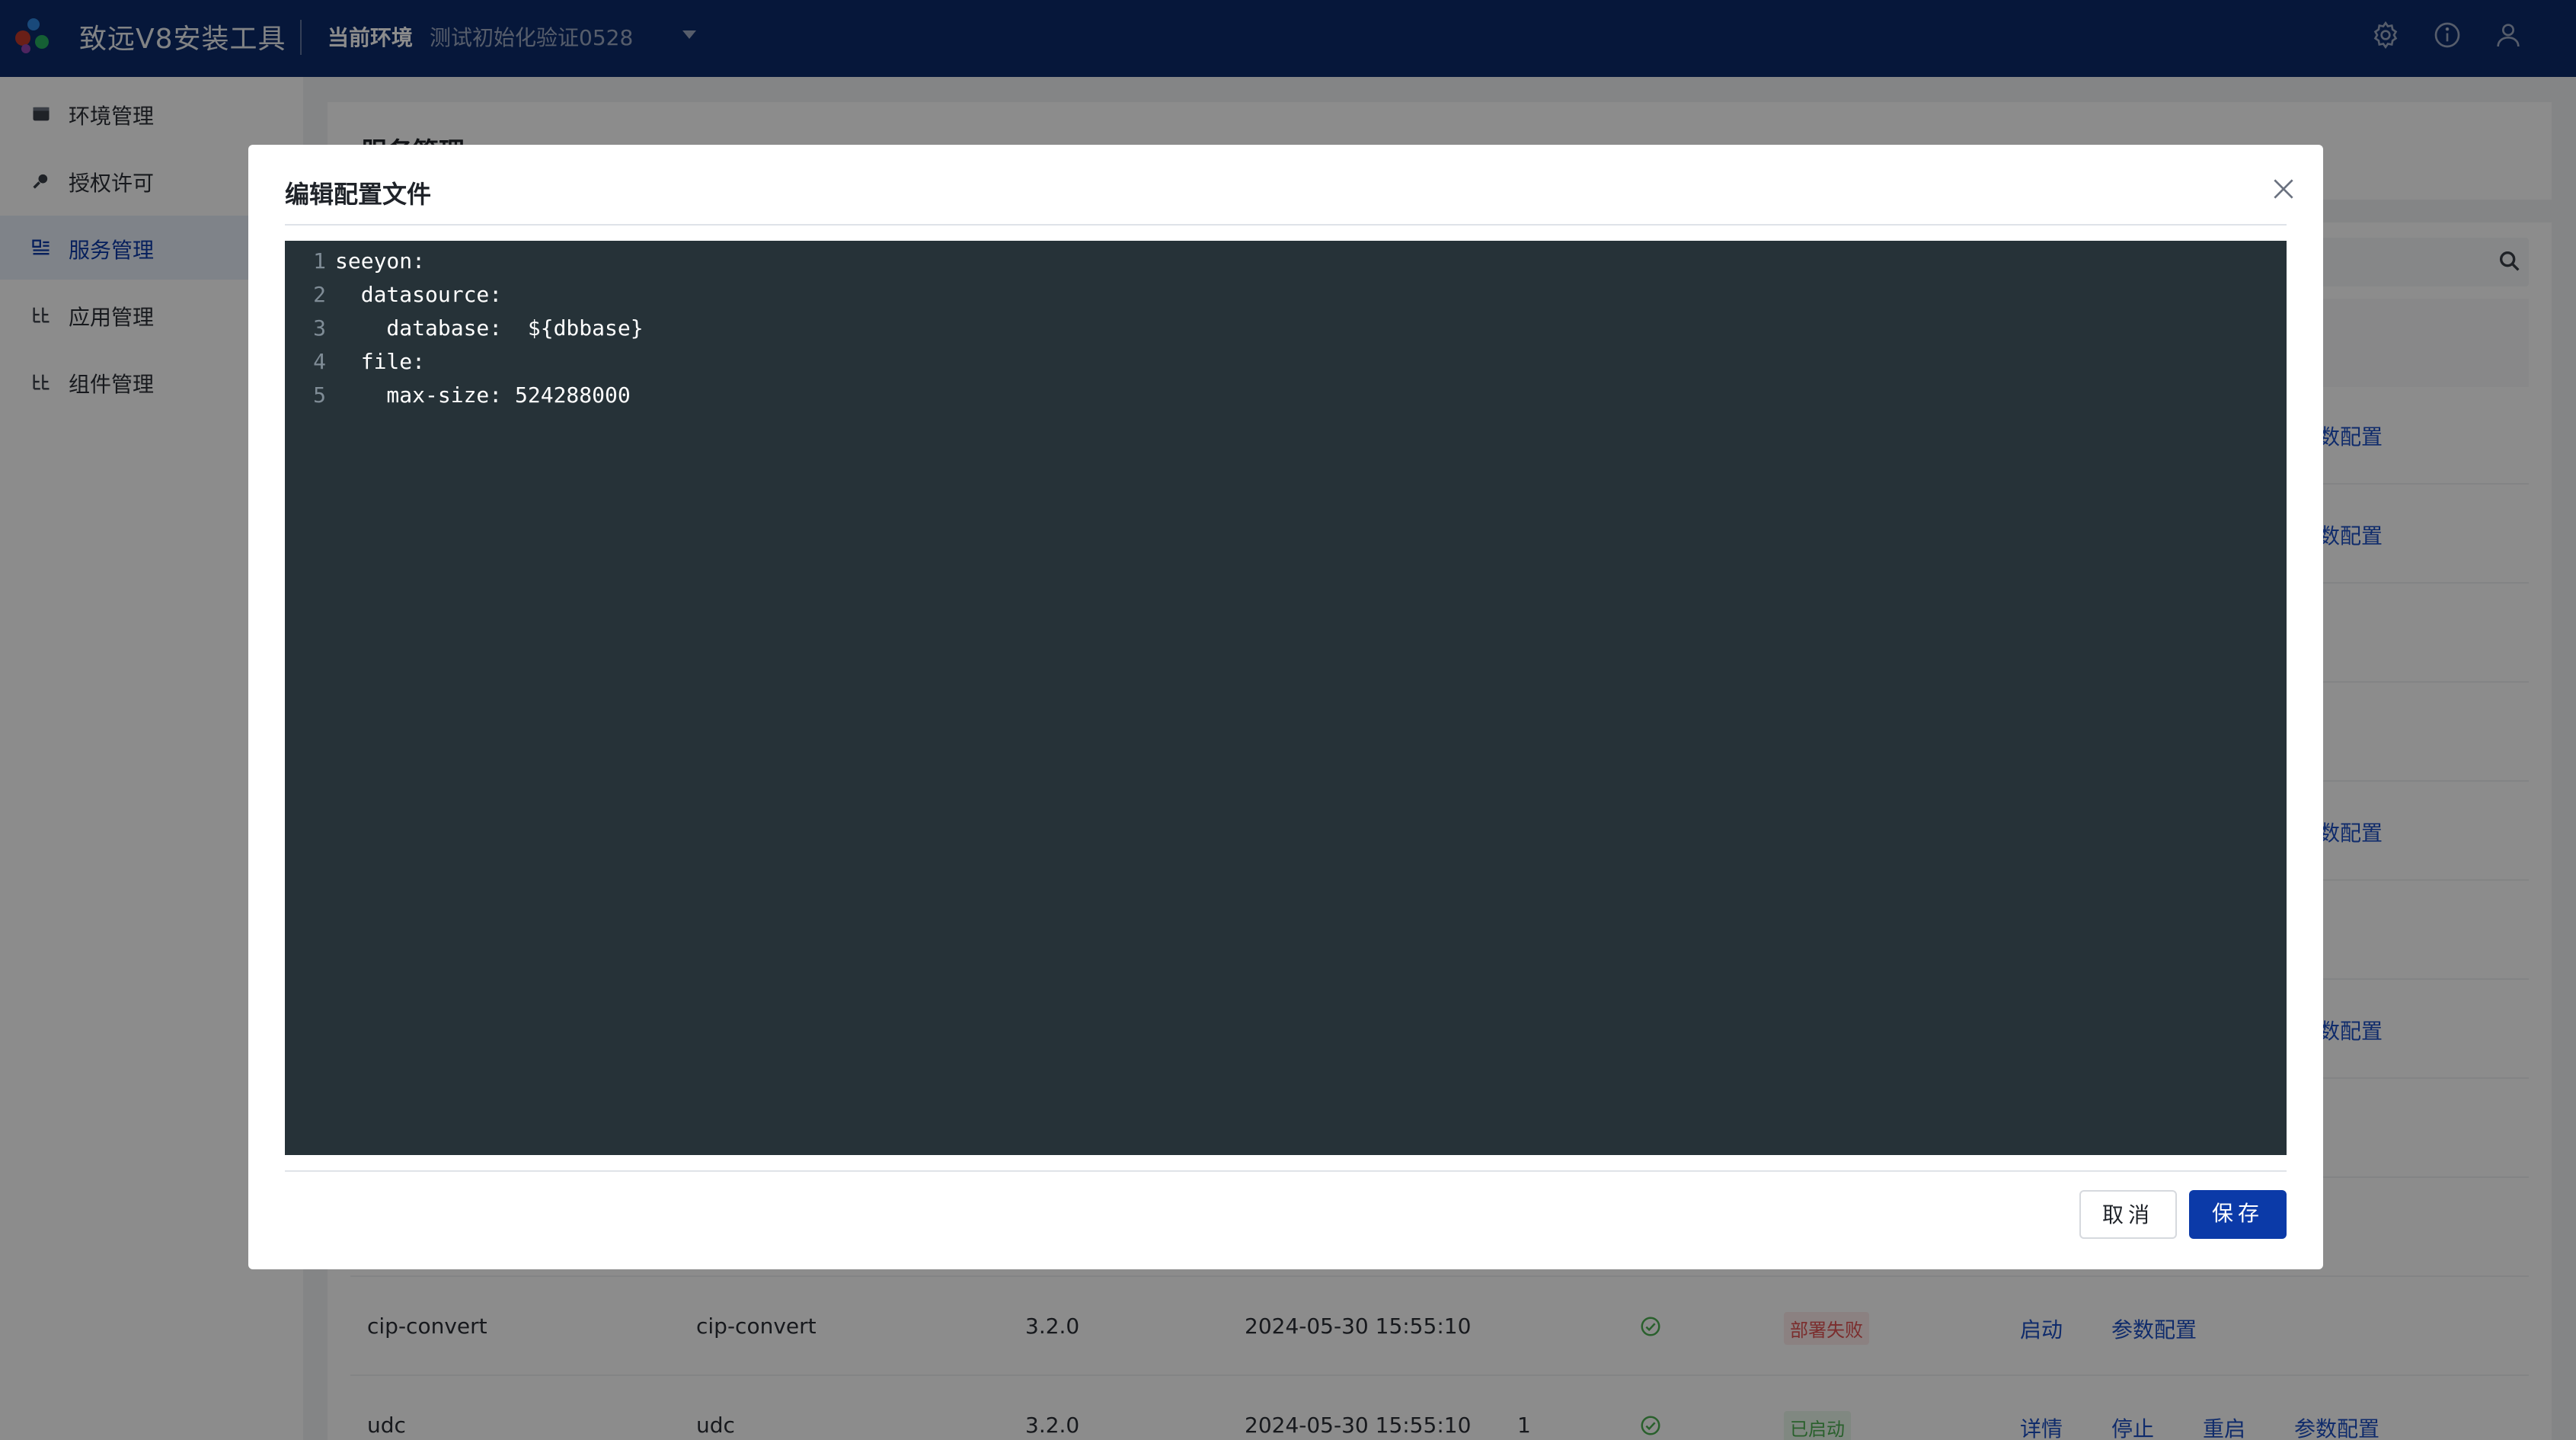  What do you see at coordinates (1286, 265) in the screenshot?
I see `code-line: 1 seeyon:` at bounding box center [1286, 265].